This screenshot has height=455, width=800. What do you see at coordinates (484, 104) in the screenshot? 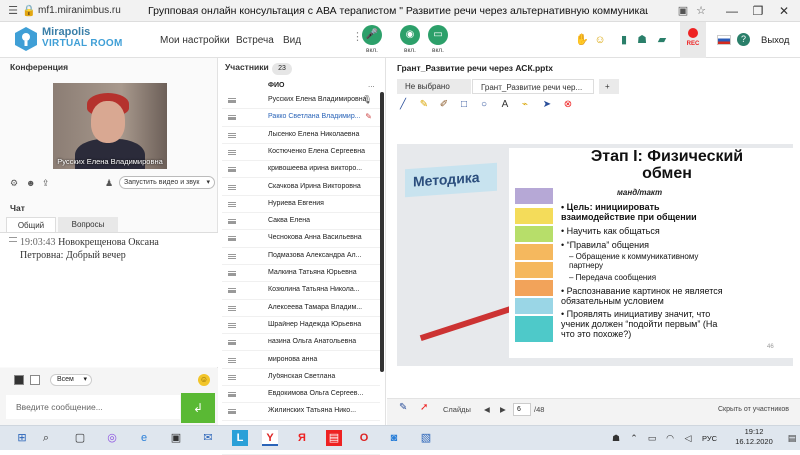
I see `ellipse-tool-icon: ○` at bounding box center [484, 104].